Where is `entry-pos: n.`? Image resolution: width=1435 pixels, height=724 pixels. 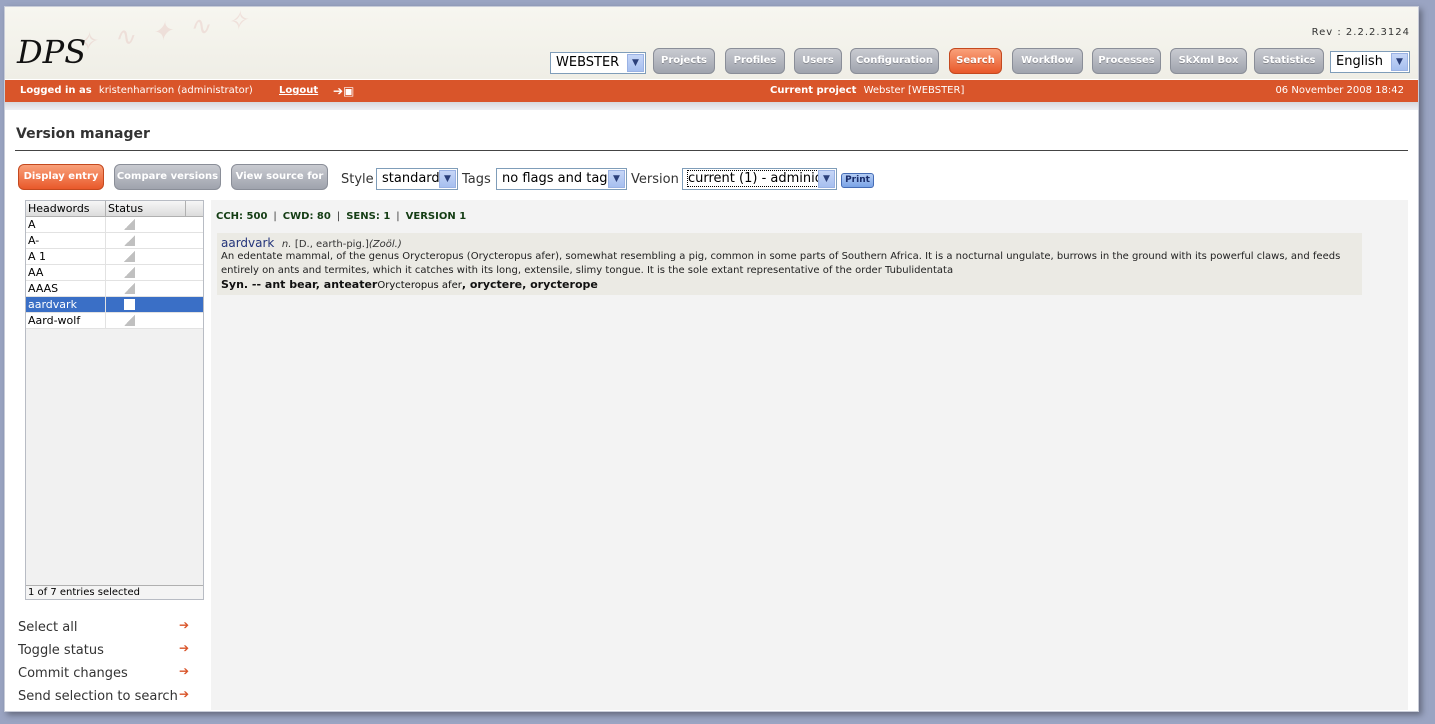
entry-pos: n. is located at coordinates (286, 244).